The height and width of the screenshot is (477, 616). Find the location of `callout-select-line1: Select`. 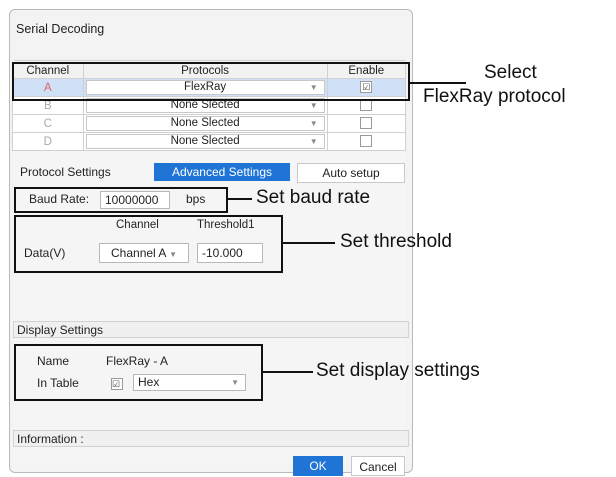

callout-select-line1: Select is located at coordinates (510, 72).